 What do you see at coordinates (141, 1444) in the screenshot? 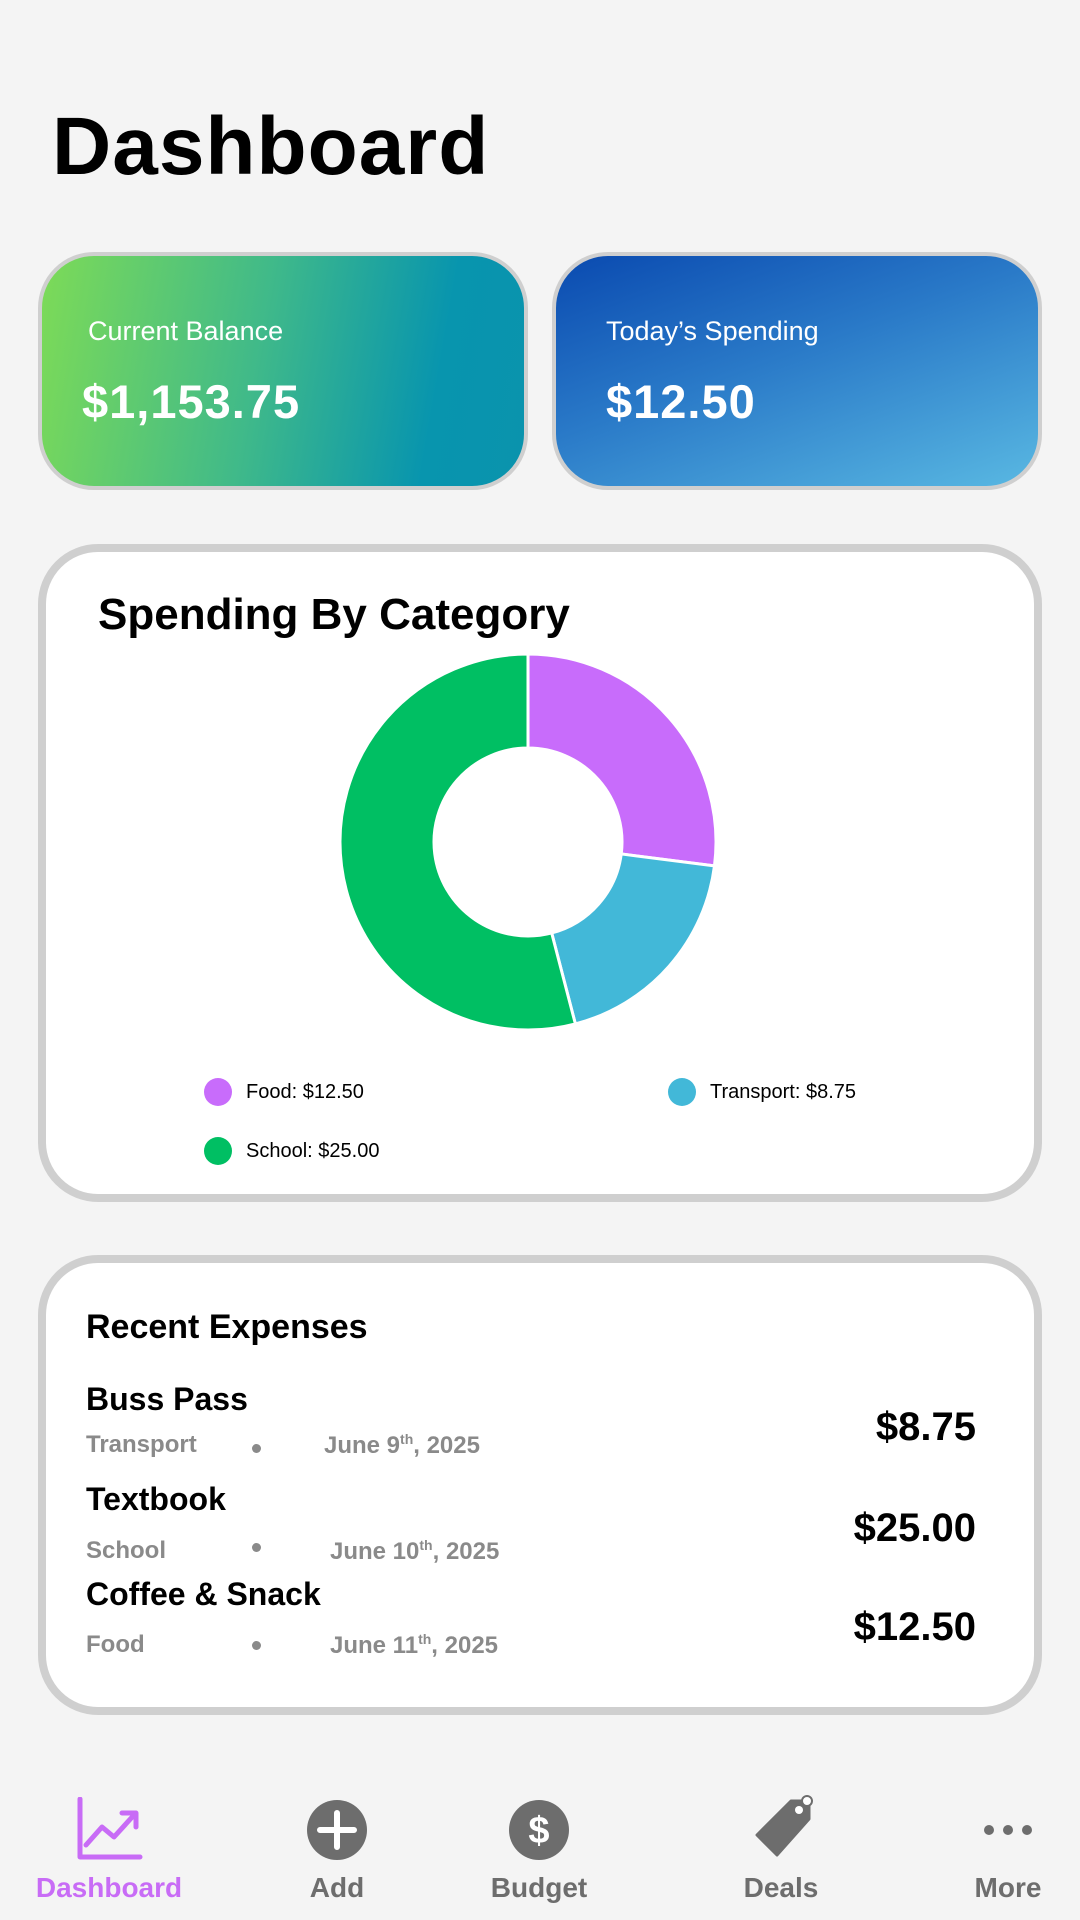
I see `expense-category: Transport` at bounding box center [141, 1444].